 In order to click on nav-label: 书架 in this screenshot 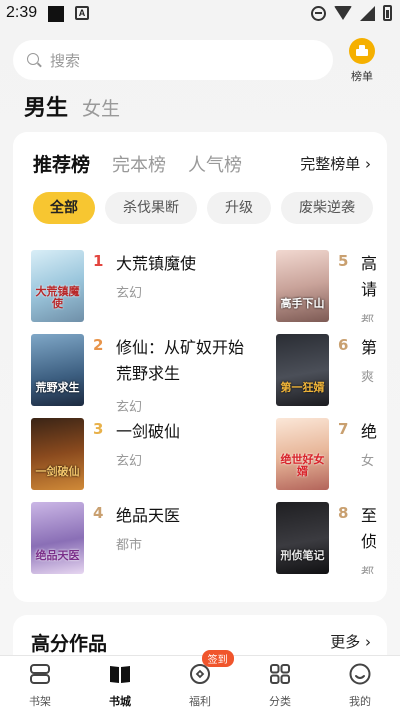, I will do `click(40, 701)`.